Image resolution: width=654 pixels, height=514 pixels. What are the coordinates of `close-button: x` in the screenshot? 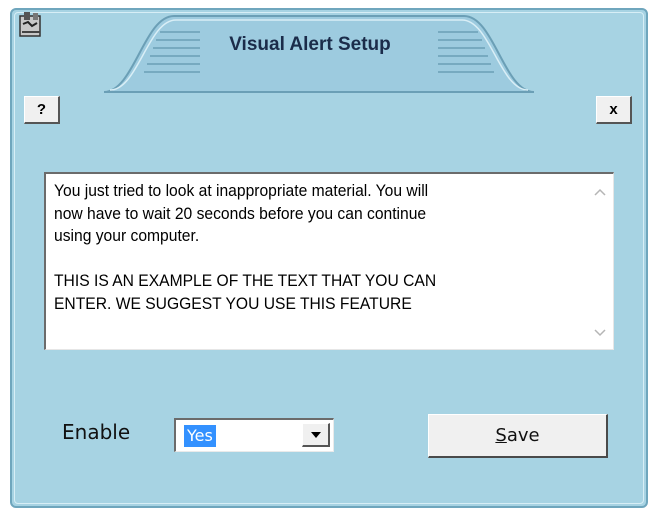 It's located at (614, 110).